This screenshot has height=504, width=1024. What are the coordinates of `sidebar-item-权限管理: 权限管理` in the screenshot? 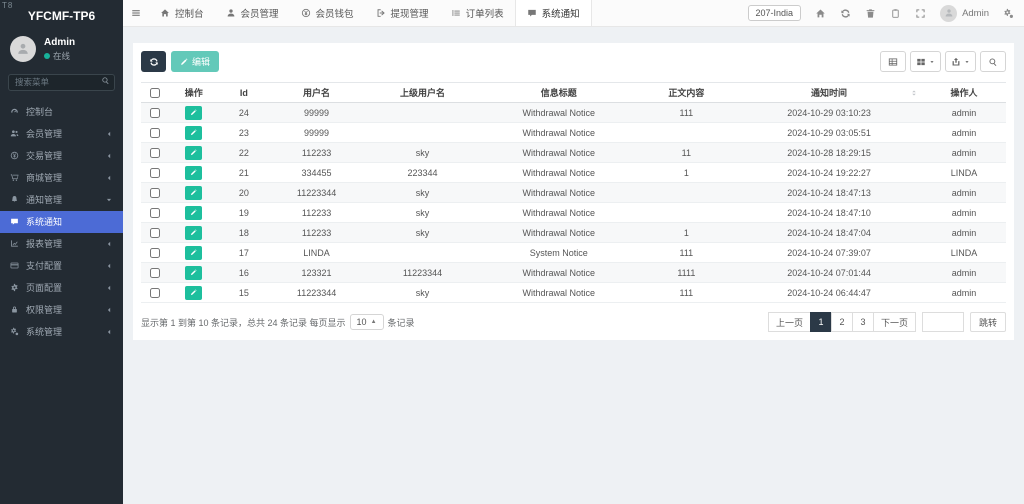 It's located at (61, 310).